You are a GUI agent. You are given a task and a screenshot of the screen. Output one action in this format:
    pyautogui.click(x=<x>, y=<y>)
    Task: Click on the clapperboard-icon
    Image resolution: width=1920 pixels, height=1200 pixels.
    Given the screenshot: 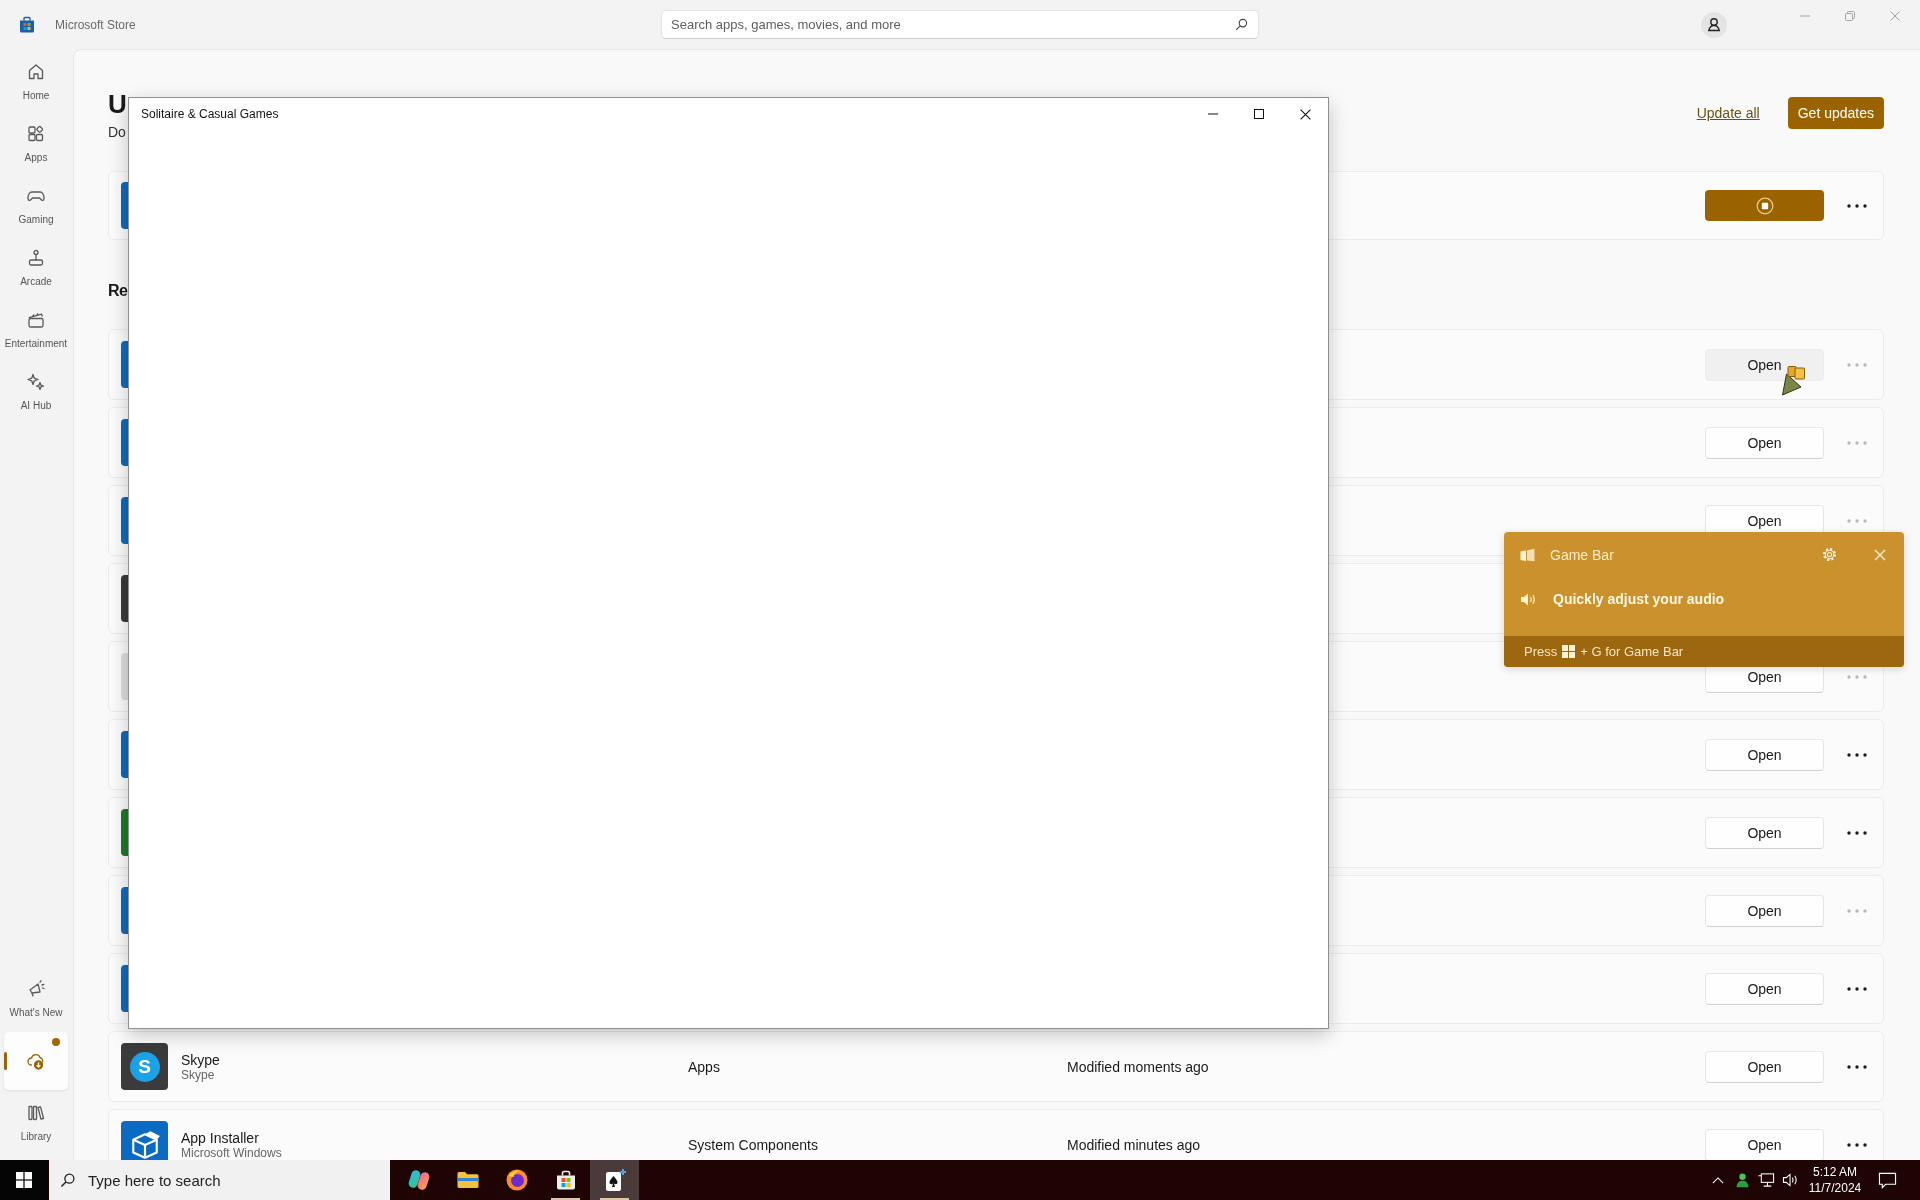 What is the action you would take?
    pyautogui.click(x=36, y=320)
    